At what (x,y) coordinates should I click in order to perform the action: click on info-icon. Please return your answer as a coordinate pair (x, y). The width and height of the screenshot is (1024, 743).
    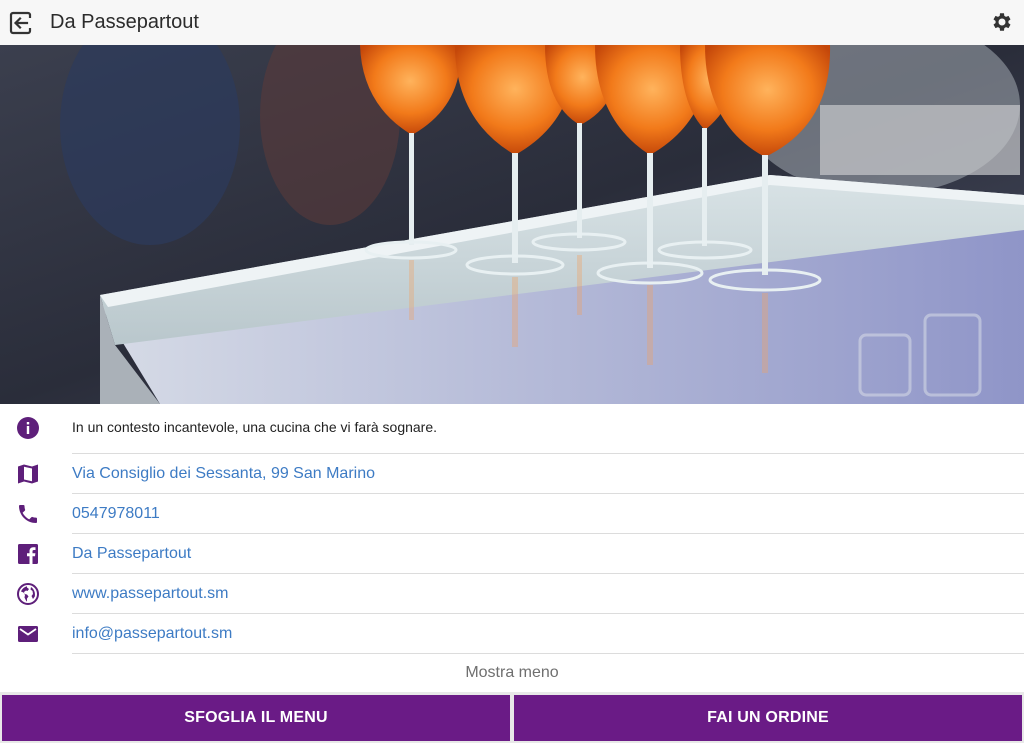
    Looking at the image, I should click on (28, 428).